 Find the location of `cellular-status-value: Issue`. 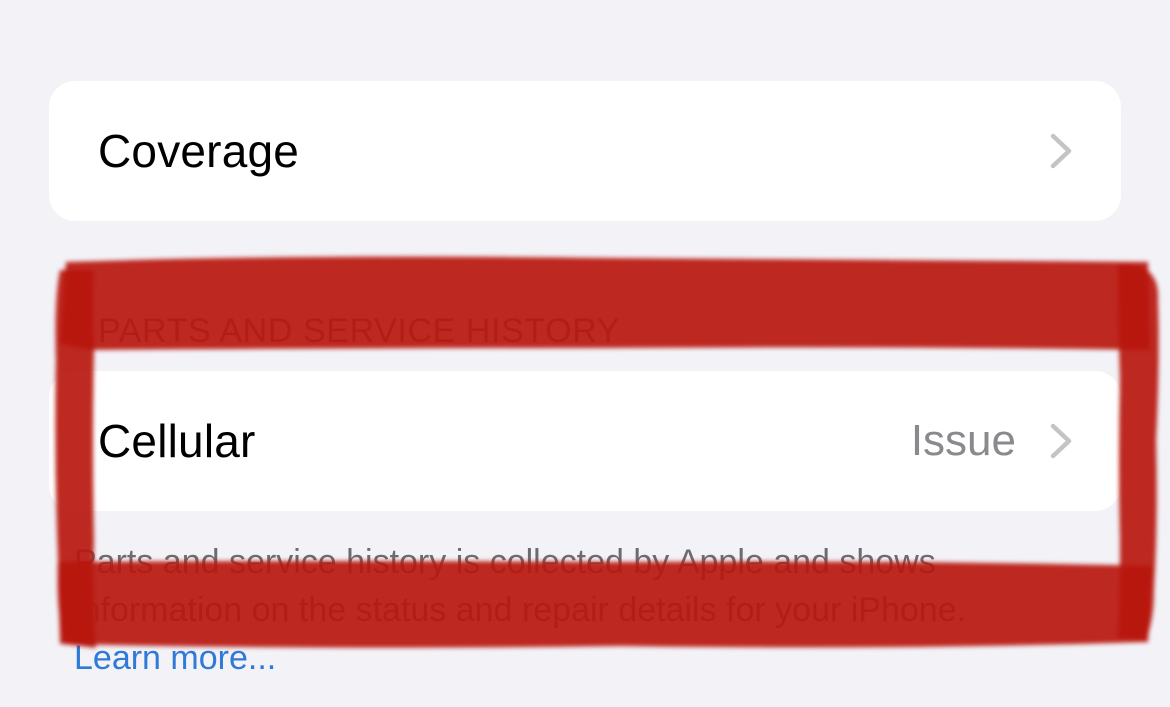

cellular-status-value: Issue is located at coordinates (963, 440).